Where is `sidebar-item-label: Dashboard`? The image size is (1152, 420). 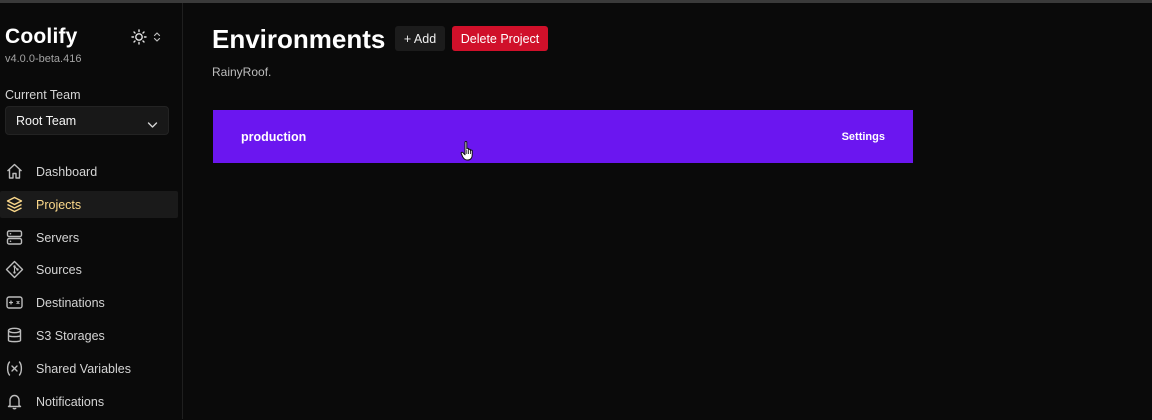 sidebar-item-label: Dashboard is located at coordinates (67, 172).